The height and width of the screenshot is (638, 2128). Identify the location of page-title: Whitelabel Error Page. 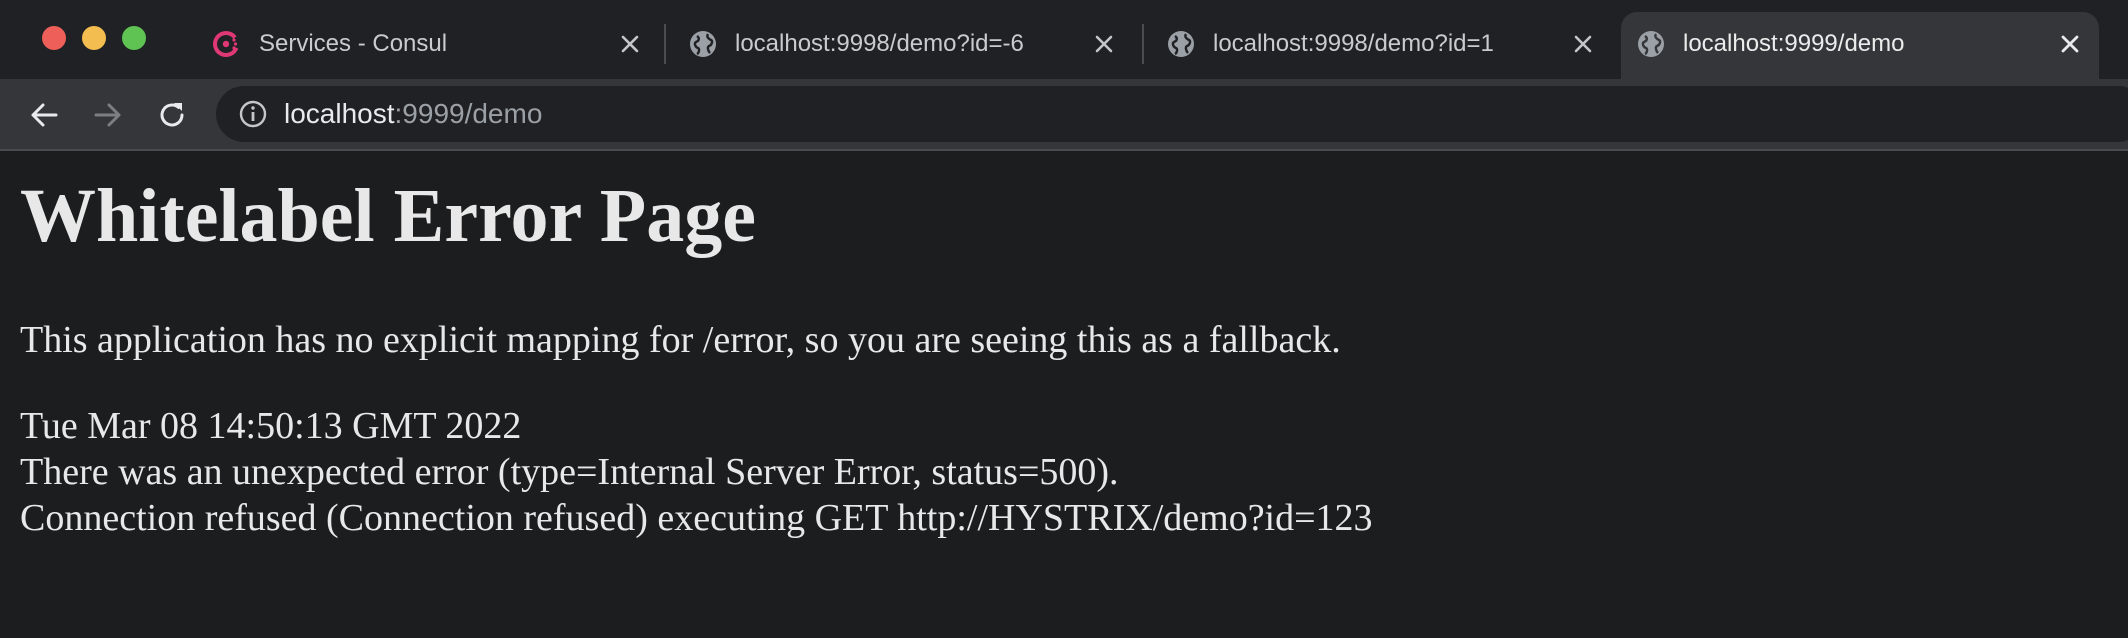
(388, 216).